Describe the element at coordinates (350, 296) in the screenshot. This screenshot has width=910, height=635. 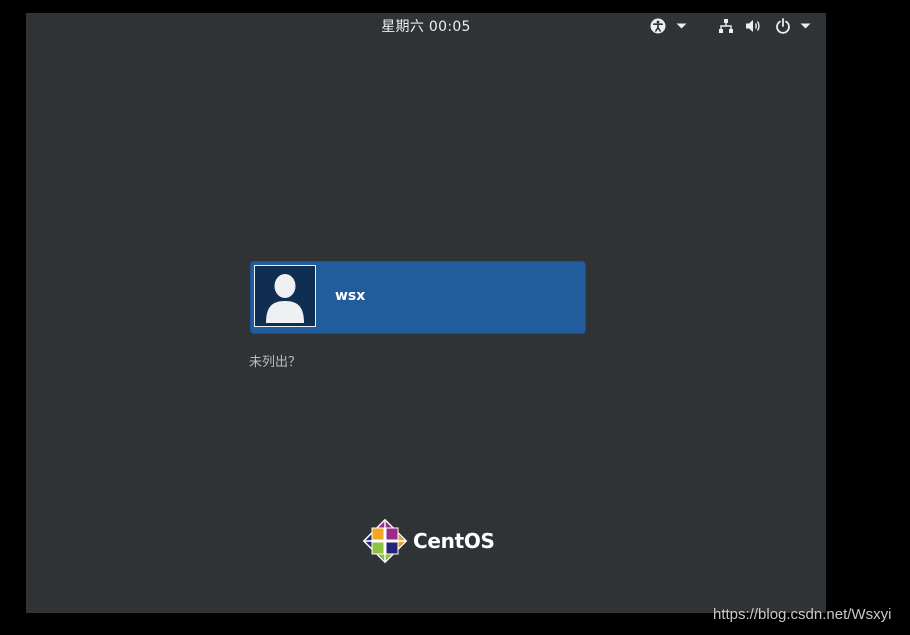
I see `user-name: wsx` at that location.